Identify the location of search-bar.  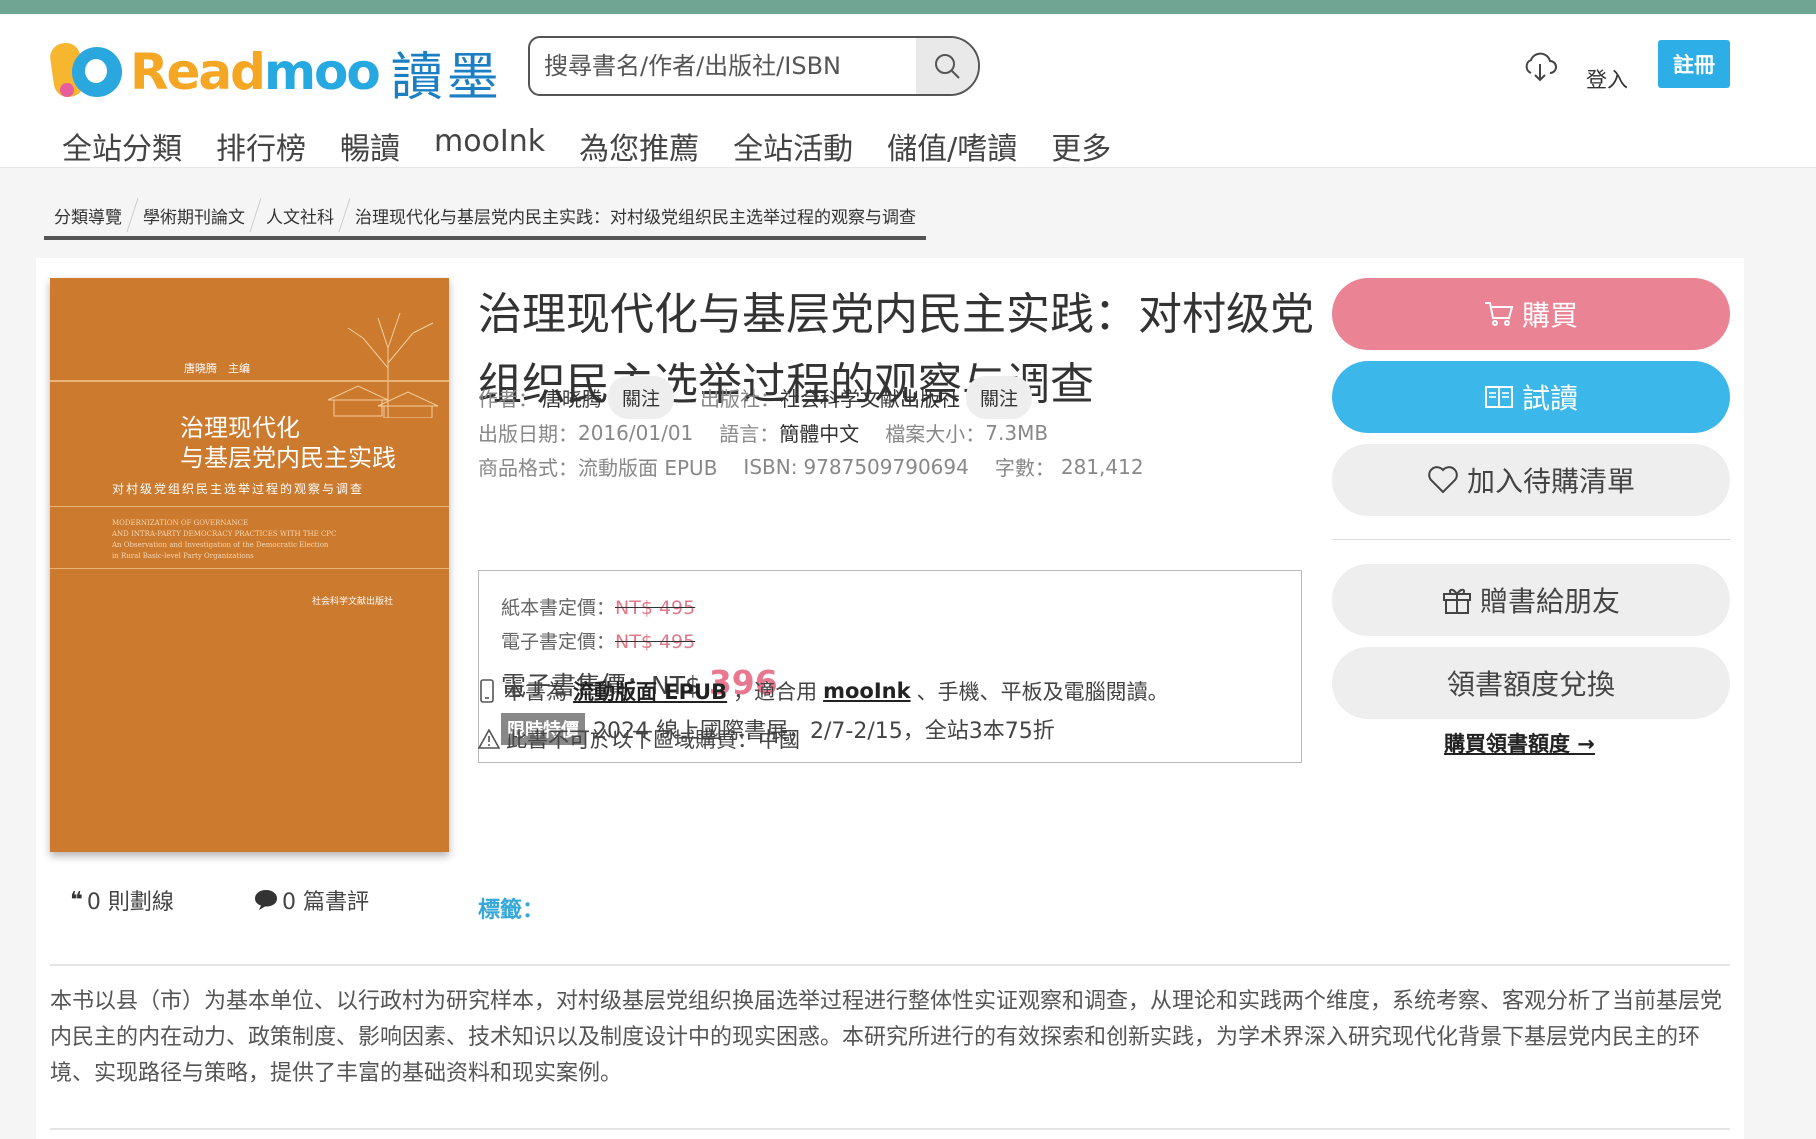
(754, 66).